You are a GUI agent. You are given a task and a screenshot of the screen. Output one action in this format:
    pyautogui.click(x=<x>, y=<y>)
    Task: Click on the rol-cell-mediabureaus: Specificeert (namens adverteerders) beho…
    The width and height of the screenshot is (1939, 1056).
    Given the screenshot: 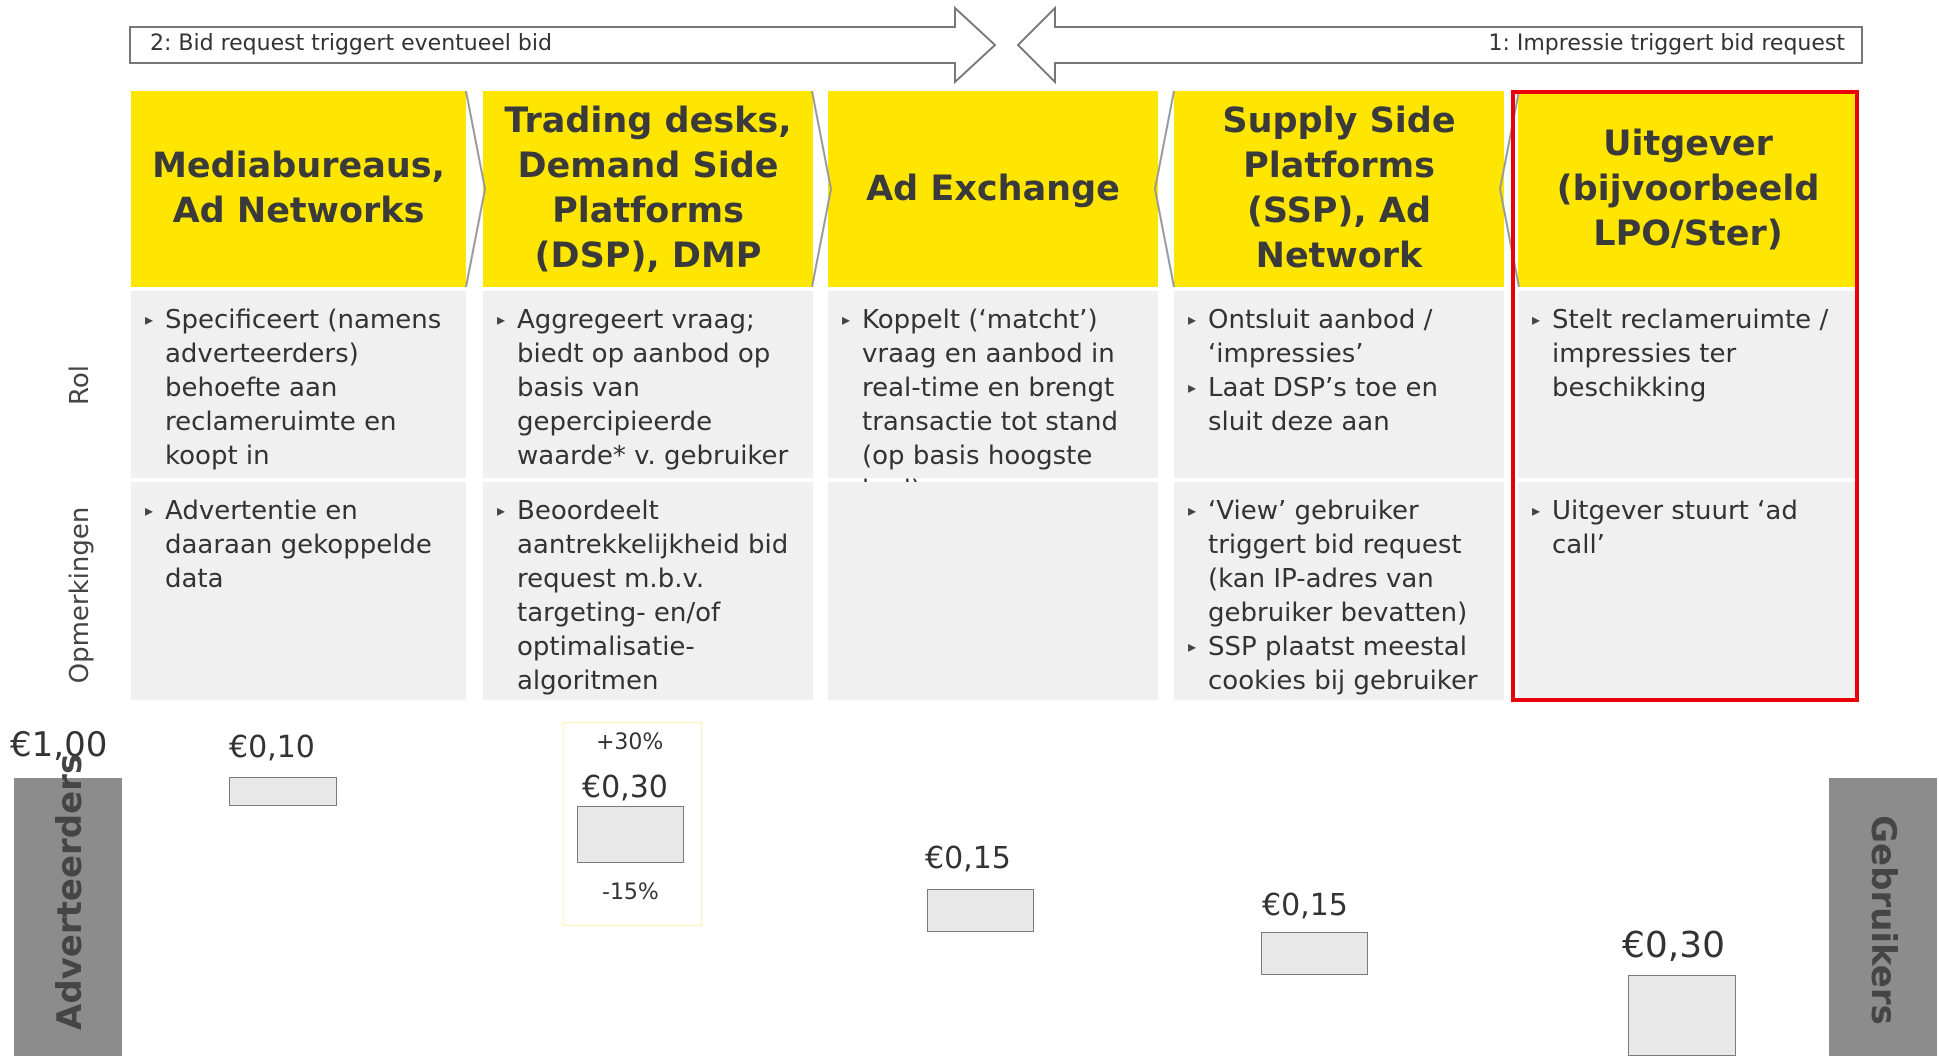 What is the action you would take?
    pyautogui.click(x=298, y=384)
    